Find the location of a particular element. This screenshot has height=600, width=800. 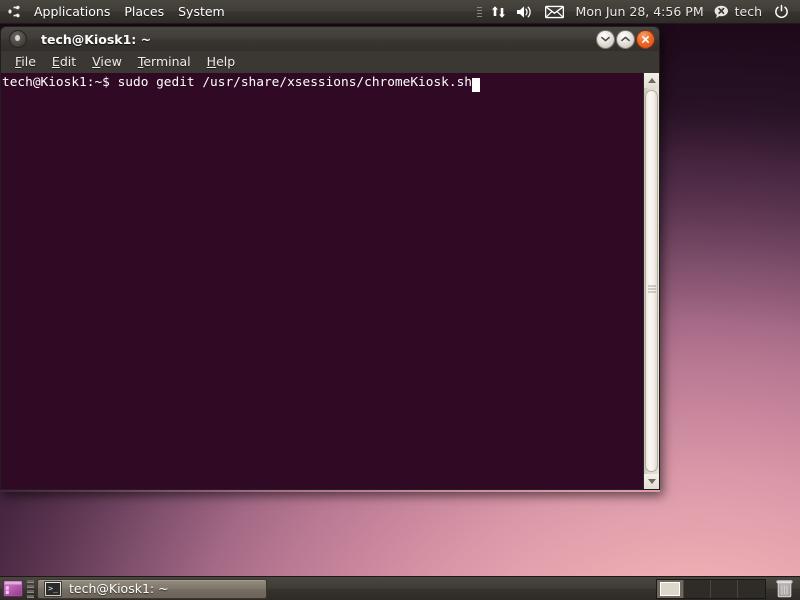

top-panel-left: Applications Places System is located at coordinates (116, 12).